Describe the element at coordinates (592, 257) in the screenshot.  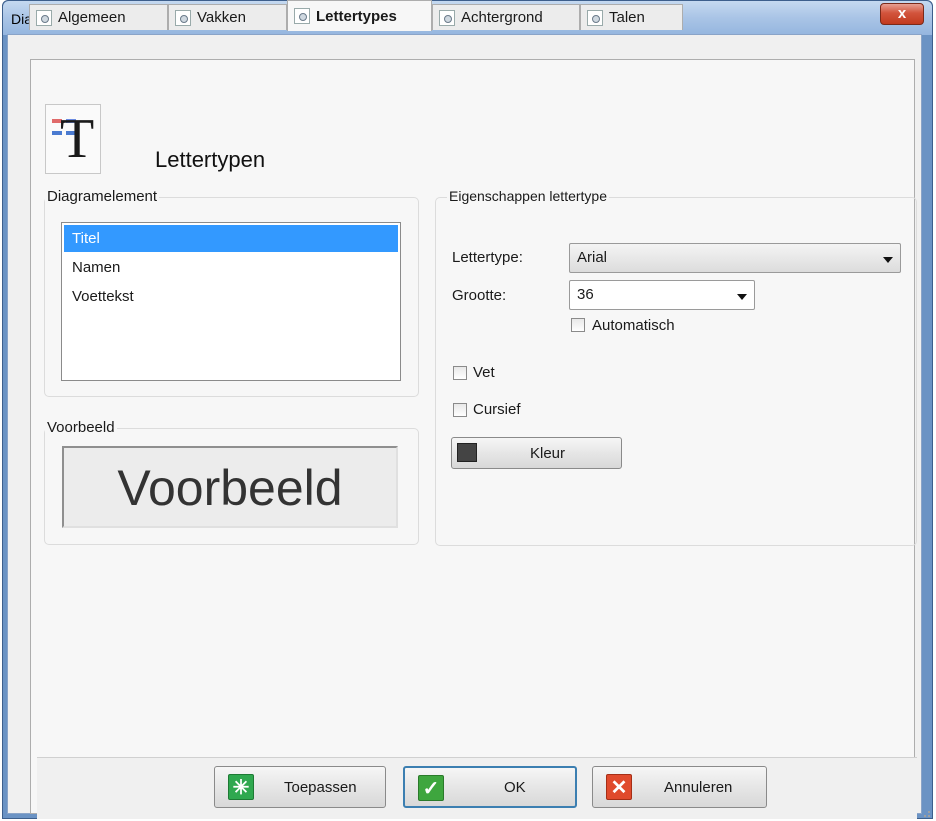
I see `font-family-value: Arial` at that location.